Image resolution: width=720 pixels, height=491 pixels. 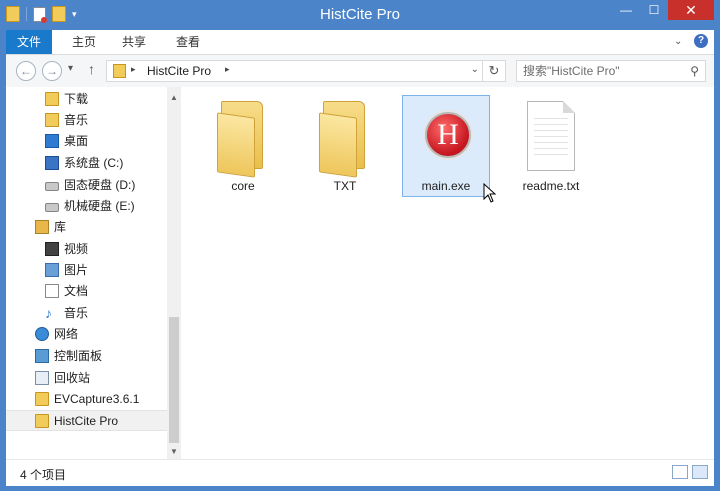 What do you see at coordinates (174, 98) in the screenshot?
I see `scroll-up-icon: ▲` at bounding box center [174, 98].